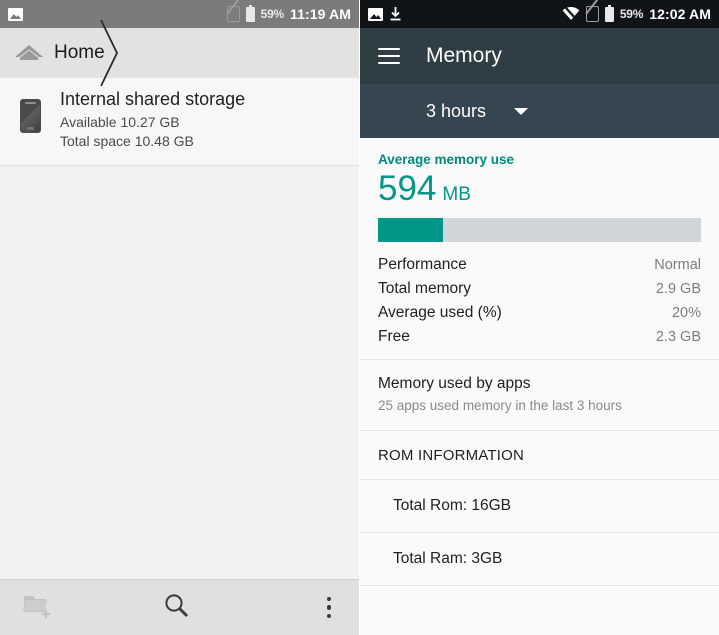  Describe the element at coordinates (539, 111) in the screenshot. I see `time-range-spinner: 3 hours` at that location.